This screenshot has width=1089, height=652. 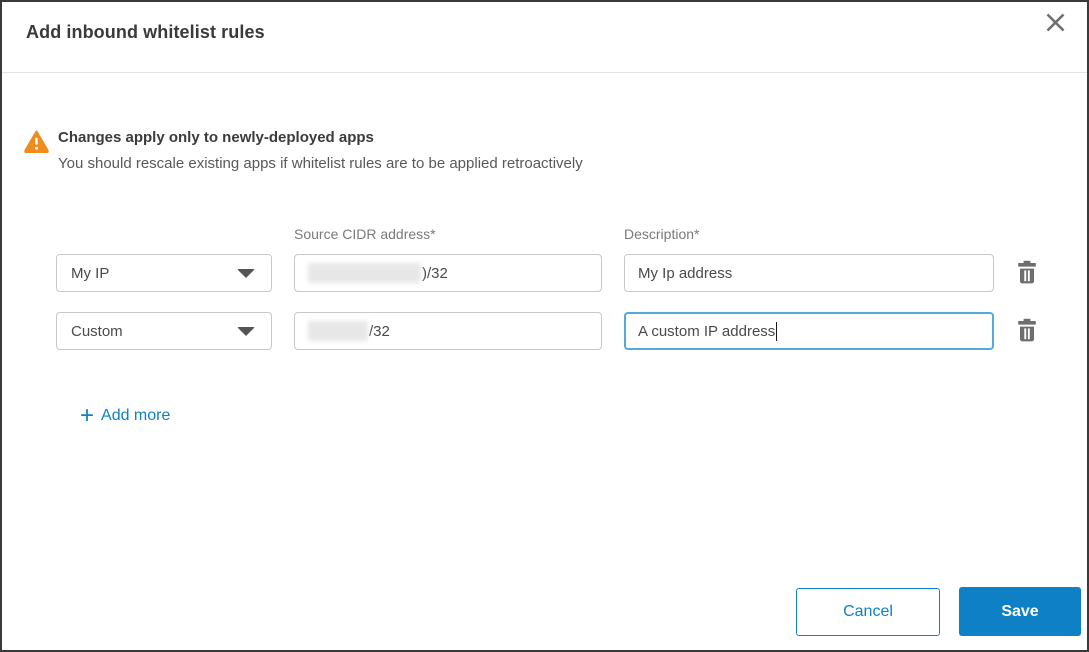 What do you see at coordinates (145, 32) in the screenshot?
I see `dialog-title: Add inbound whitelist rules` at bounding box center [145, 32].